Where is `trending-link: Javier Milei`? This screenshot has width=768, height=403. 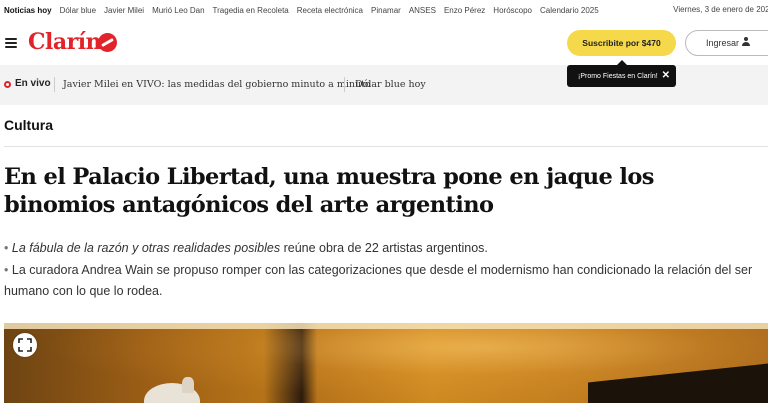
trending-link: Javier Milei is located at coordinates (124, 10).